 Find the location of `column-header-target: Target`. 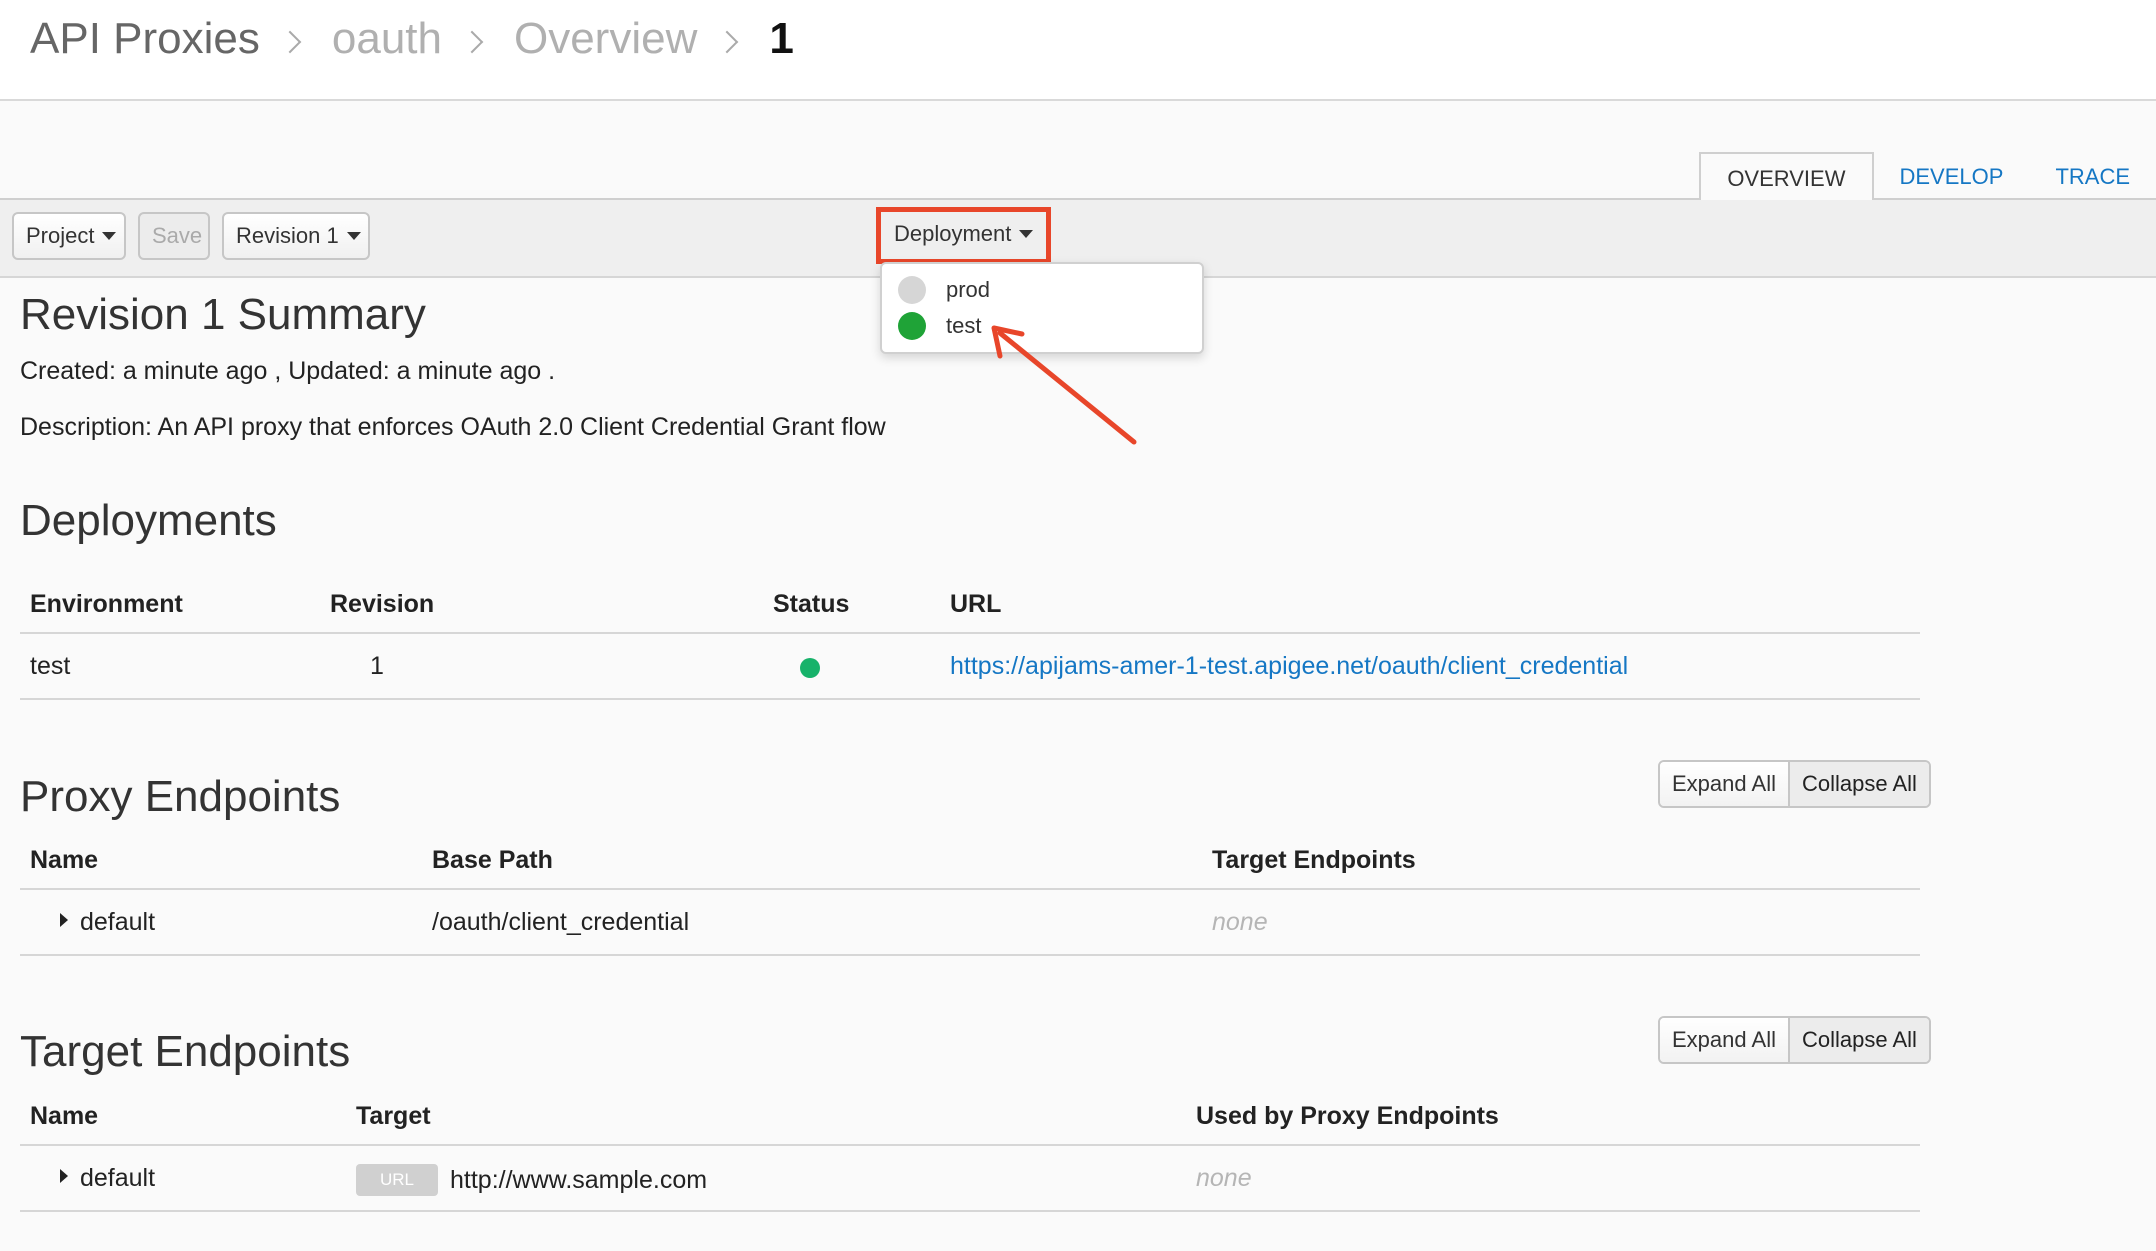

column-header-target: Target is located at coordinates (393, 1116).